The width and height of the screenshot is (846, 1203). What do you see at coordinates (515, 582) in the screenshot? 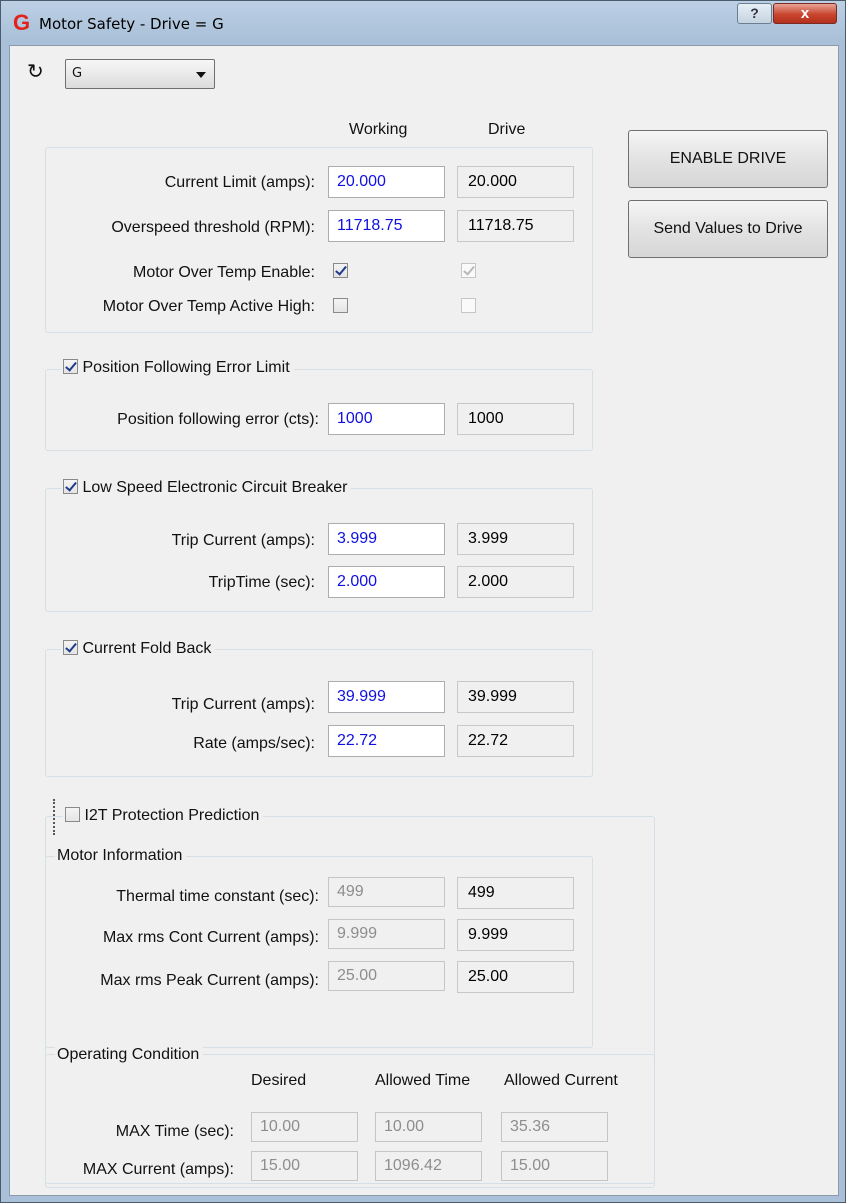
I see `cb-trip-time-drive-value: 2.000` at bounding box center [515, 582].